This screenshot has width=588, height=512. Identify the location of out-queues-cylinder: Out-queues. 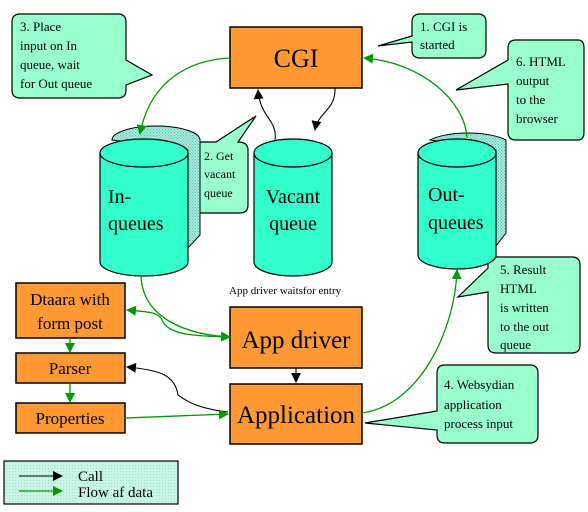
(462, 201).